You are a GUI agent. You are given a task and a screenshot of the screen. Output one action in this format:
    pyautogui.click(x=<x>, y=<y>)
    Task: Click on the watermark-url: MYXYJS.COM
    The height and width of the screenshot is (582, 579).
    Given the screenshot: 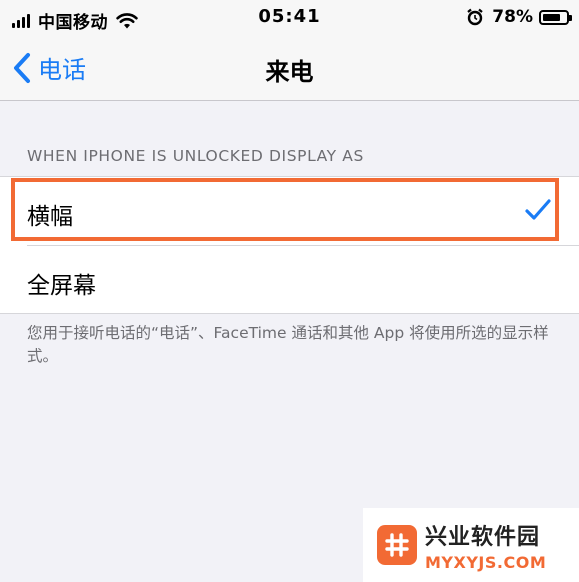 What is the action you would take?
    pyautogui.click(x=486, y=562)
    